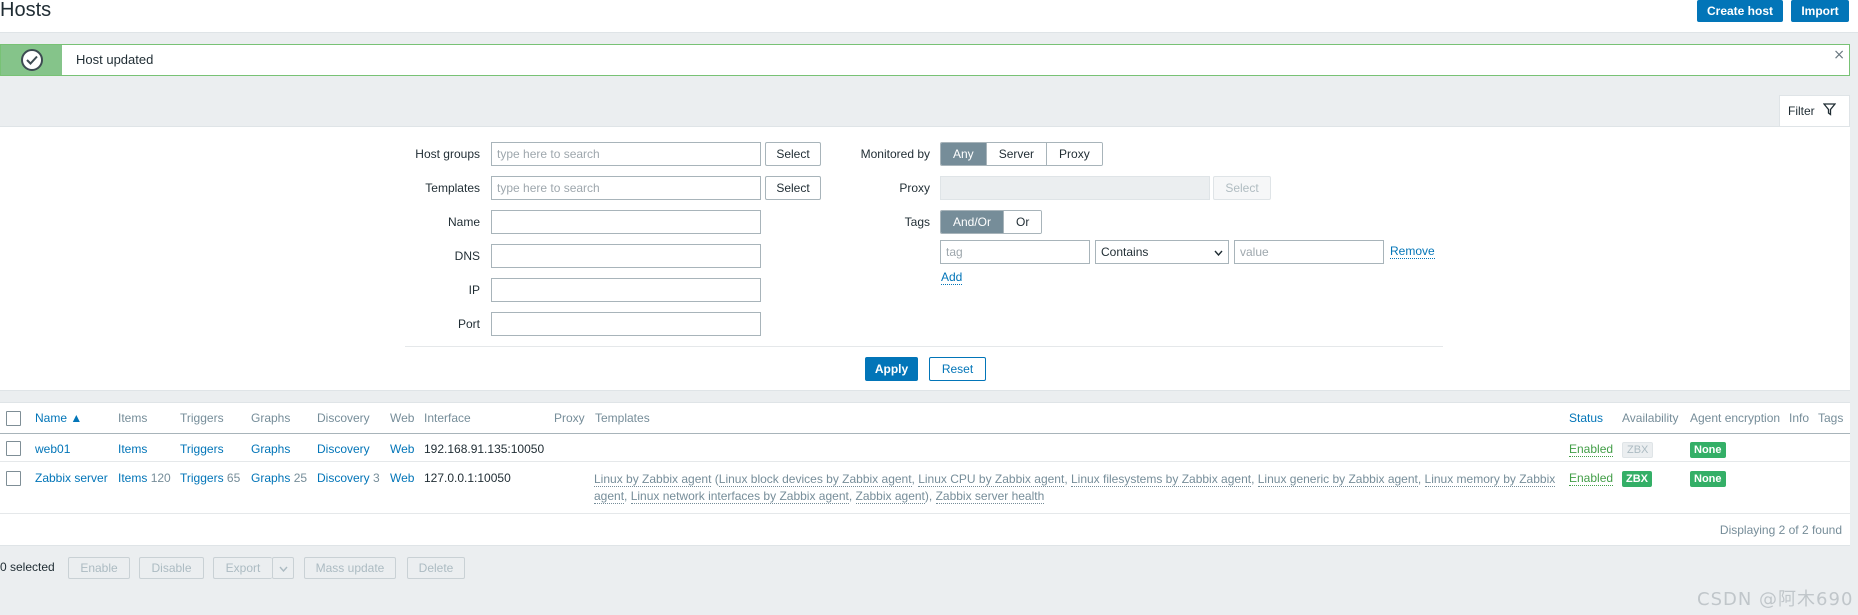 This screenshot has height=615, width=1858. What do you see at coordinates (739, 496) in the screenshot?
I see `template-link: Linux network interfaces by Zabbix agent` at bounding box center [739, 496].